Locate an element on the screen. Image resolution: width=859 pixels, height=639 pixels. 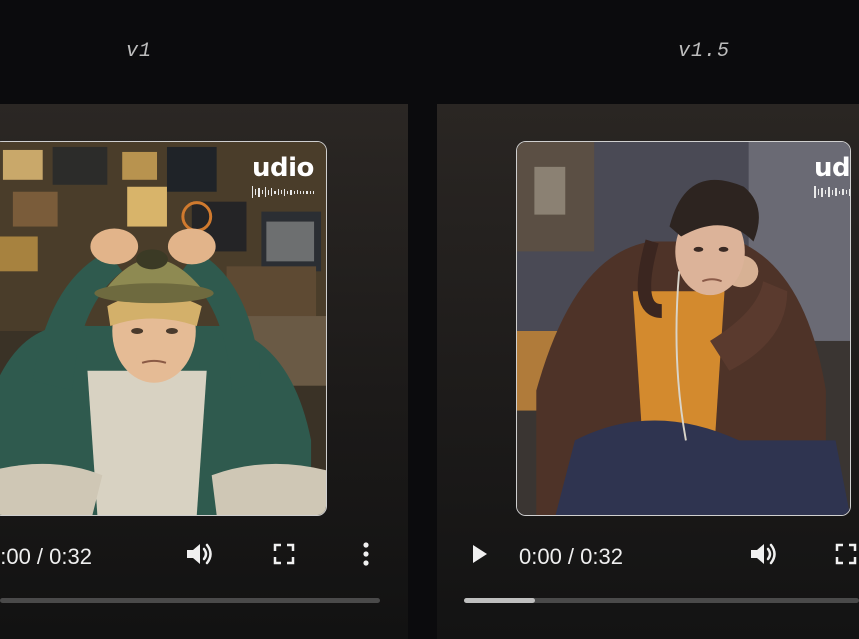
more-vertical-icon is located at coordinates (366, 554).